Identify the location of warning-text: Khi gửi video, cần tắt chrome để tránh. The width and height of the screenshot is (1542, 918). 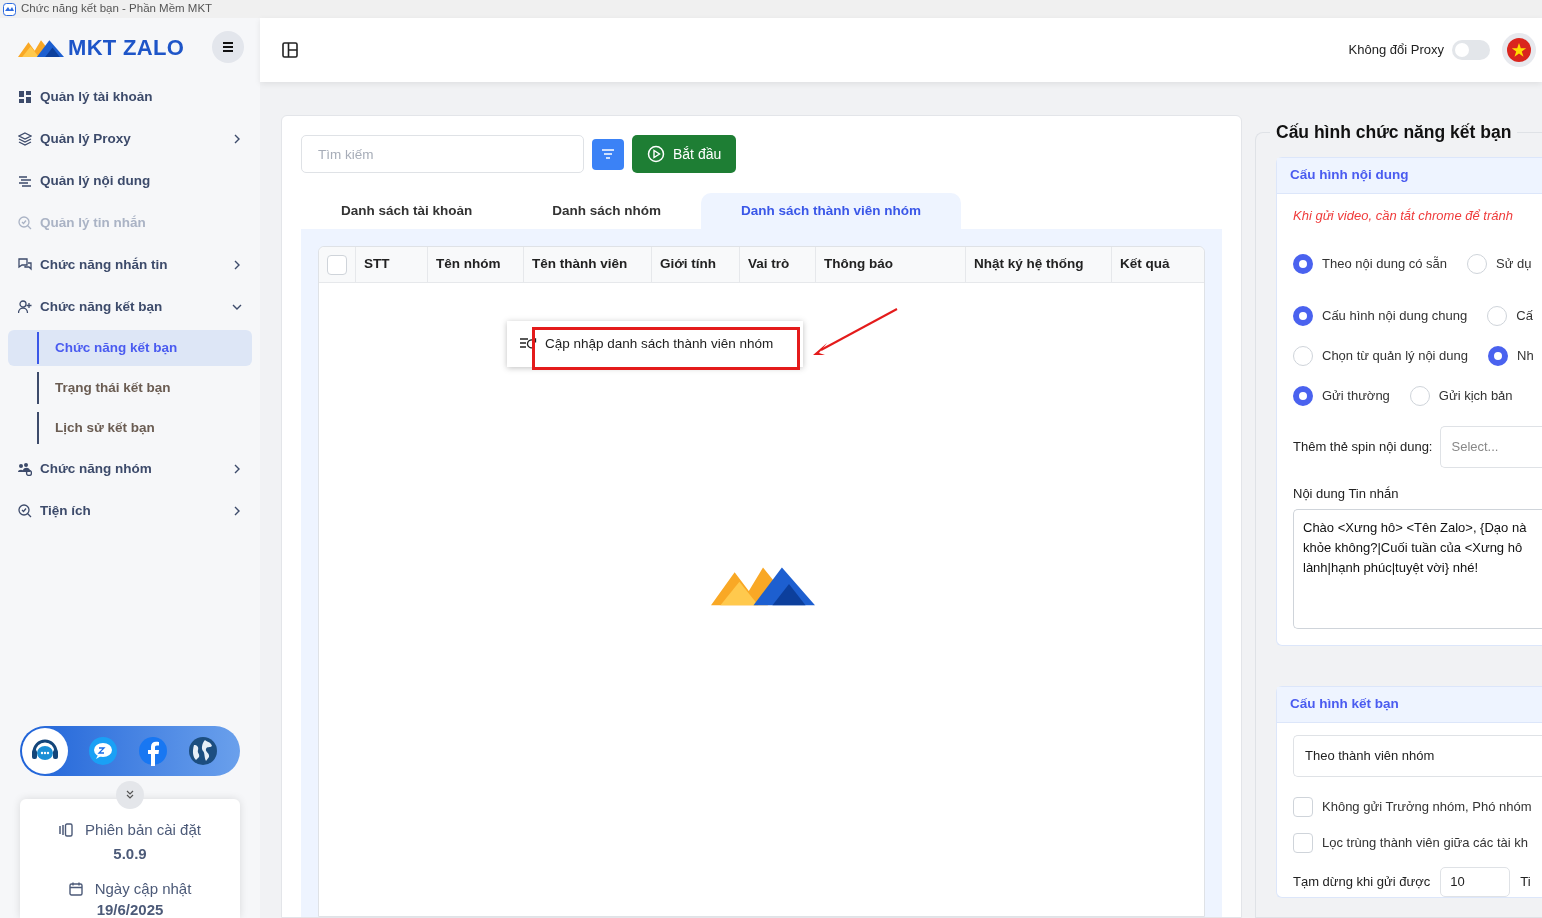
(1403, 216).